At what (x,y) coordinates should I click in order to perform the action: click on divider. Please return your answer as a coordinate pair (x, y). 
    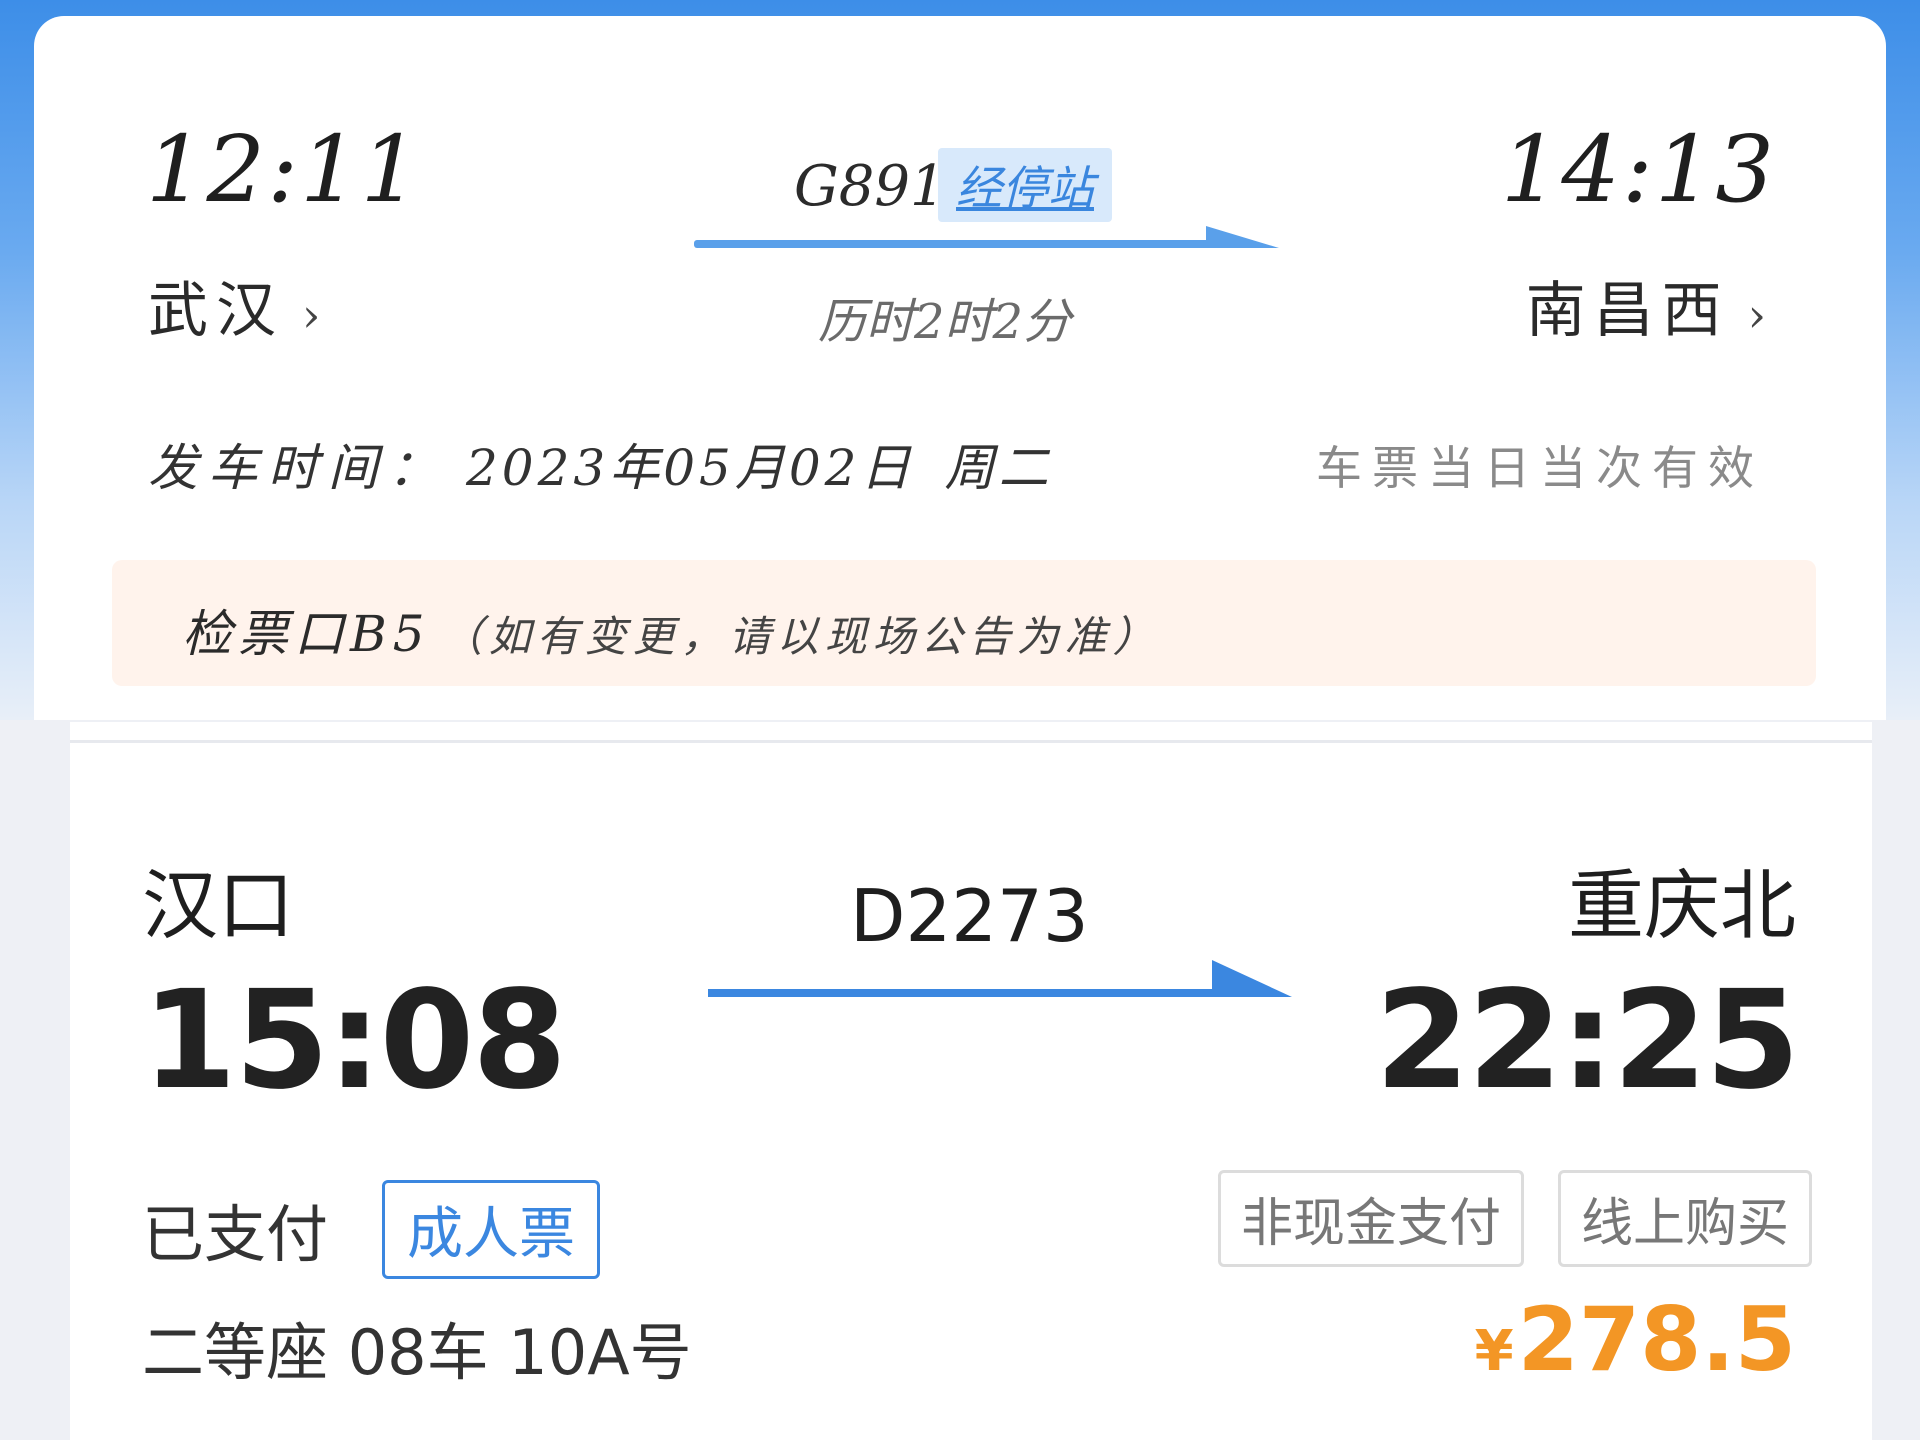
    Looking at the image, I should click on (971, 741).